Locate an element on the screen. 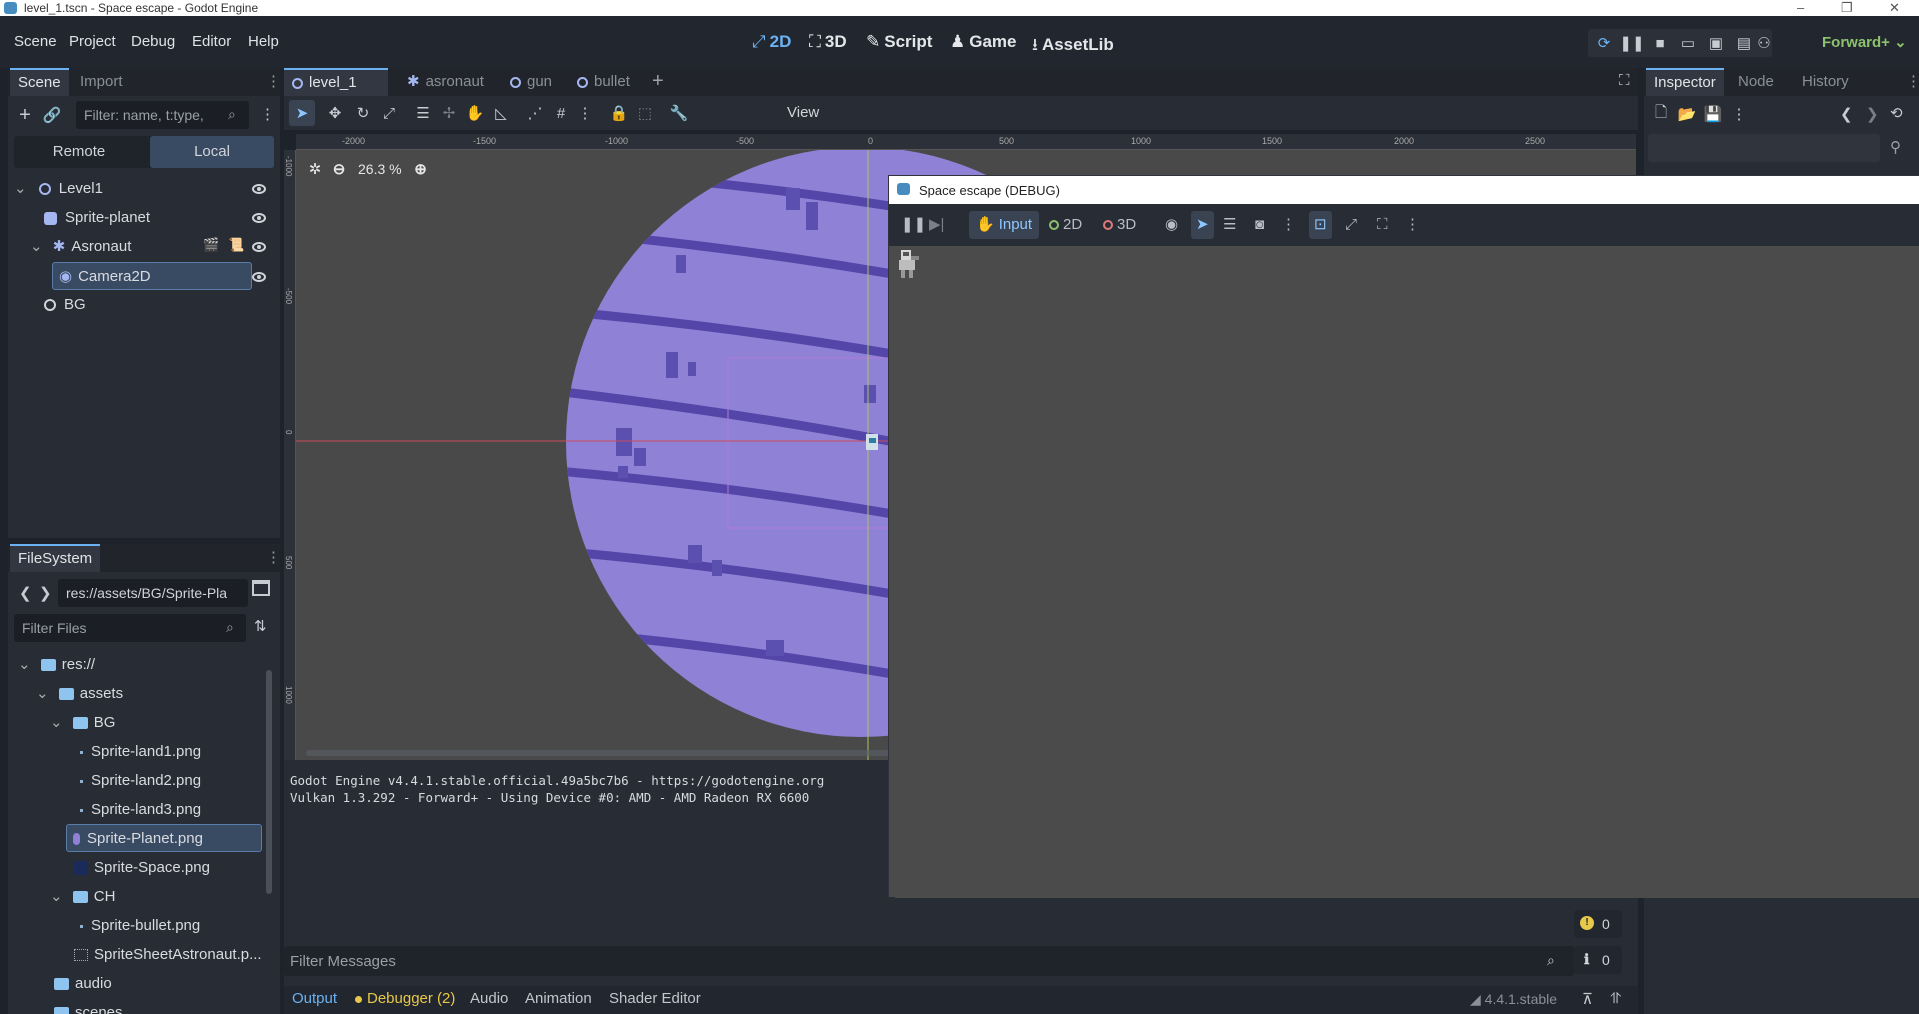 This screenshot has height=1014, width=1919. history-forward-icon: ❯ is located at coordinates (1872, 114).